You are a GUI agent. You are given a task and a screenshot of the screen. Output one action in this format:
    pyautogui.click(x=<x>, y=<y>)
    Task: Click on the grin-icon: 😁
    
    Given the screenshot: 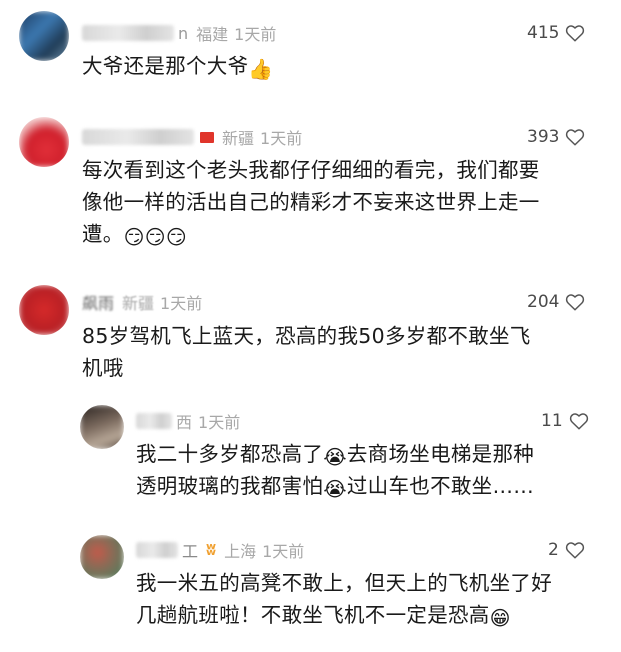 What is the action you would take?
    pyautogui.click(x=500, y=618)
    